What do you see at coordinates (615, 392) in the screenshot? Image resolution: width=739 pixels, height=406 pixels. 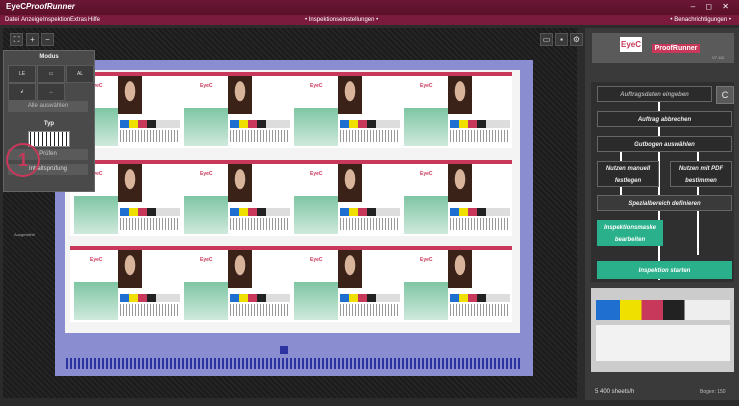 I see `throughput-status: 5 400 sheets/h` at bounding box center [615, 392].